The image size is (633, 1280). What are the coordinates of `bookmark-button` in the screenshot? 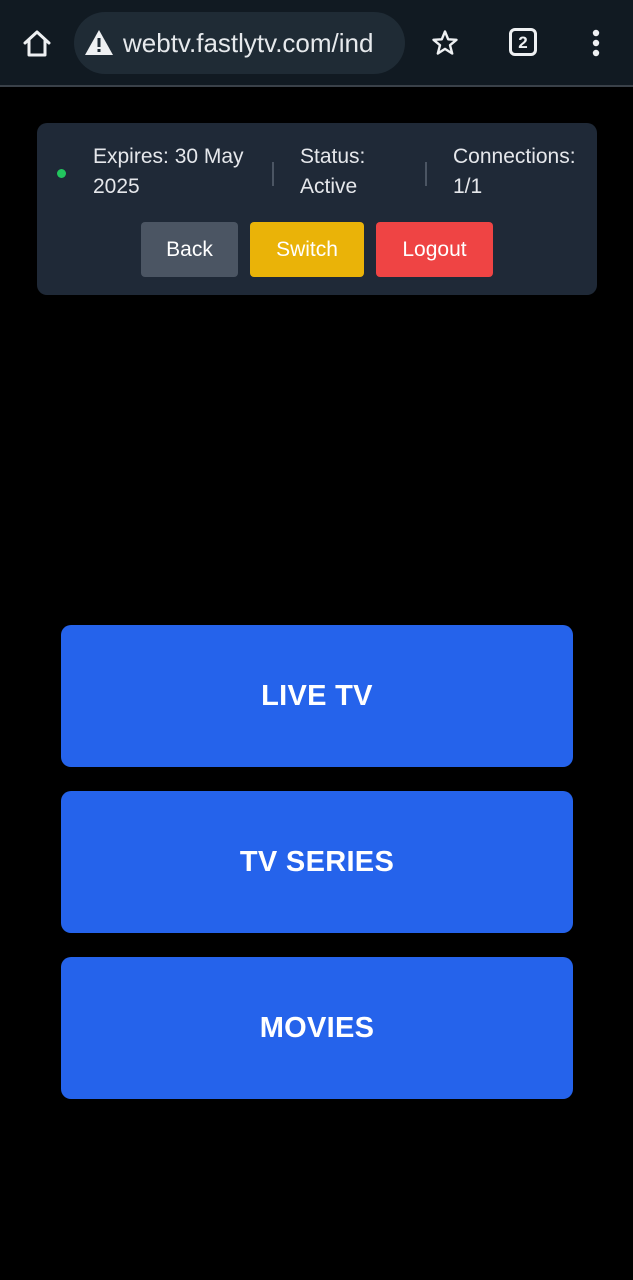 It's located at (445, 43).